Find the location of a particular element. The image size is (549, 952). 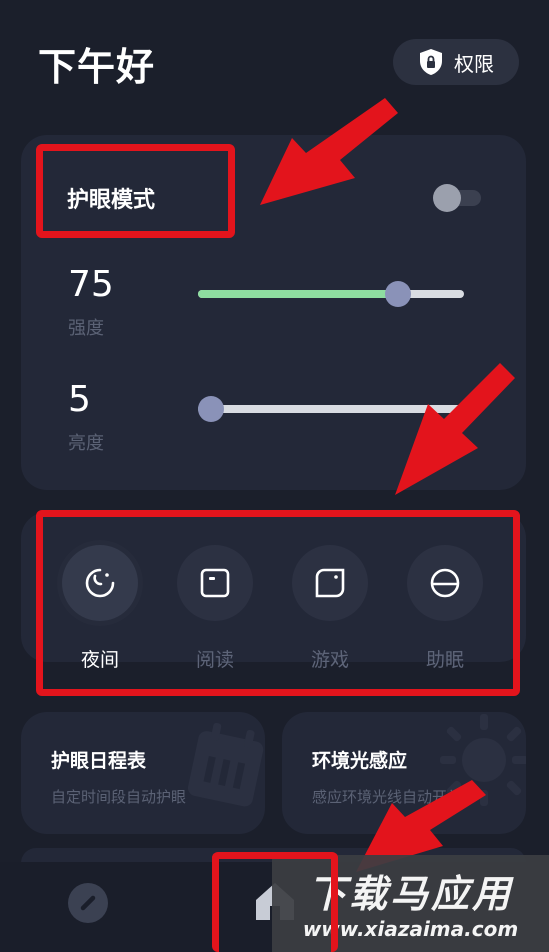

annotation-box-home is located at coordinates (275, 902).